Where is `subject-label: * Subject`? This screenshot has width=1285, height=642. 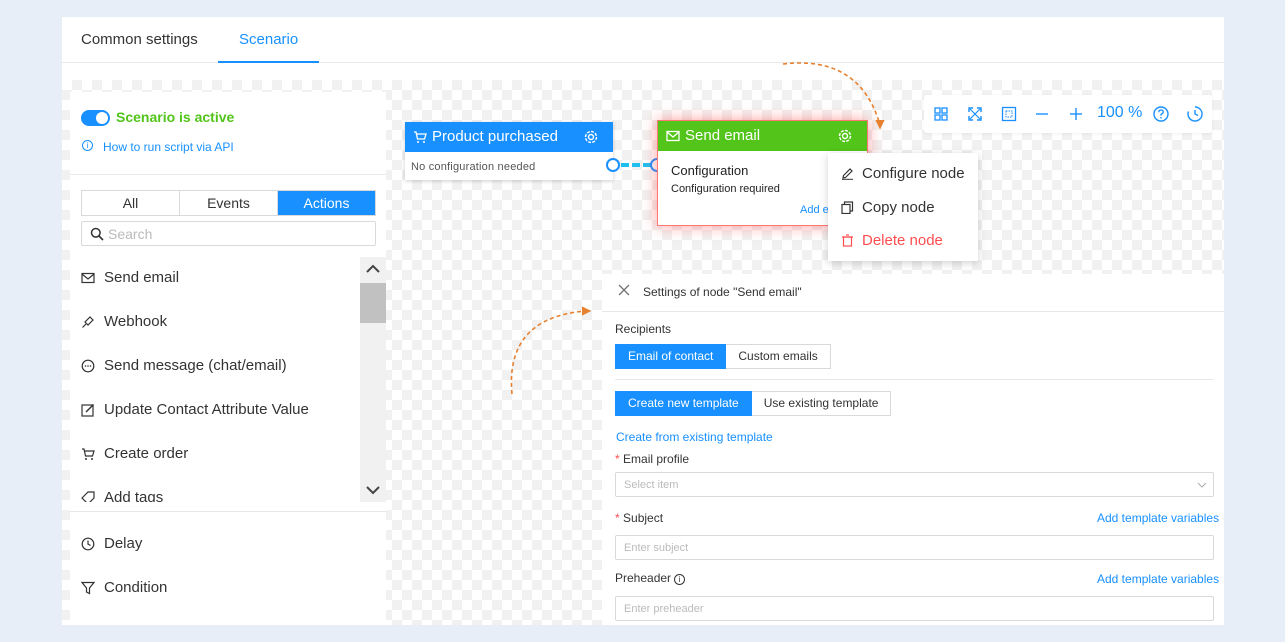 subject-label: * Subject is located at coordinates (639, 518).